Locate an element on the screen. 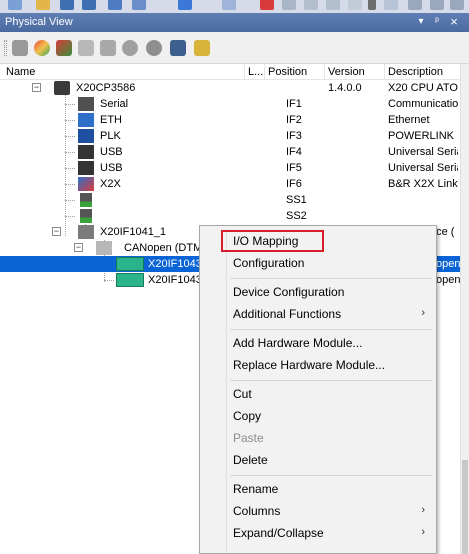 Image resolution: width=469 pixels, height=554 pixels. vertical-scrollbar is located at coordinates (464, 309).